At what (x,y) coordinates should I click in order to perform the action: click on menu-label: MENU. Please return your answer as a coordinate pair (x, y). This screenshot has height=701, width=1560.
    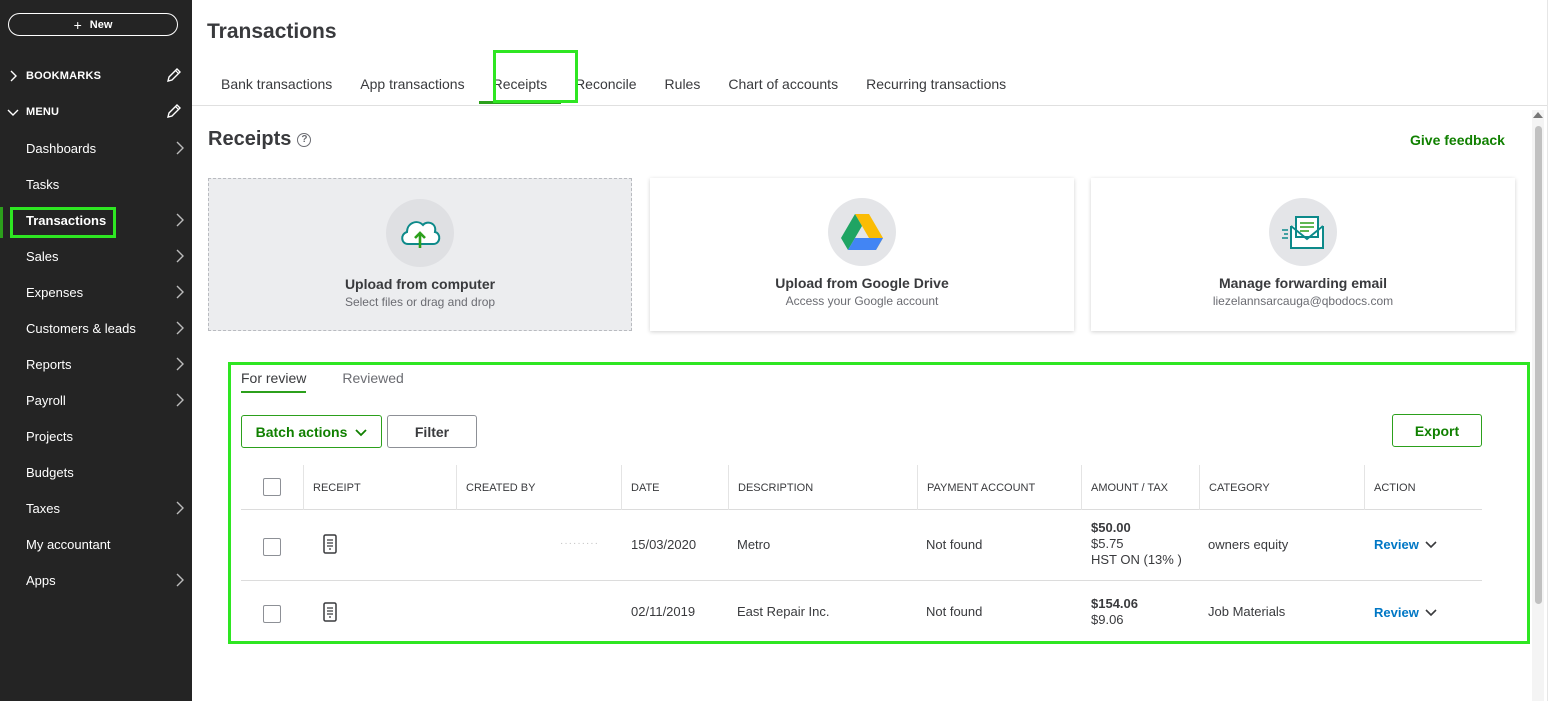
    Looking at the image, I should click on (43, 112).